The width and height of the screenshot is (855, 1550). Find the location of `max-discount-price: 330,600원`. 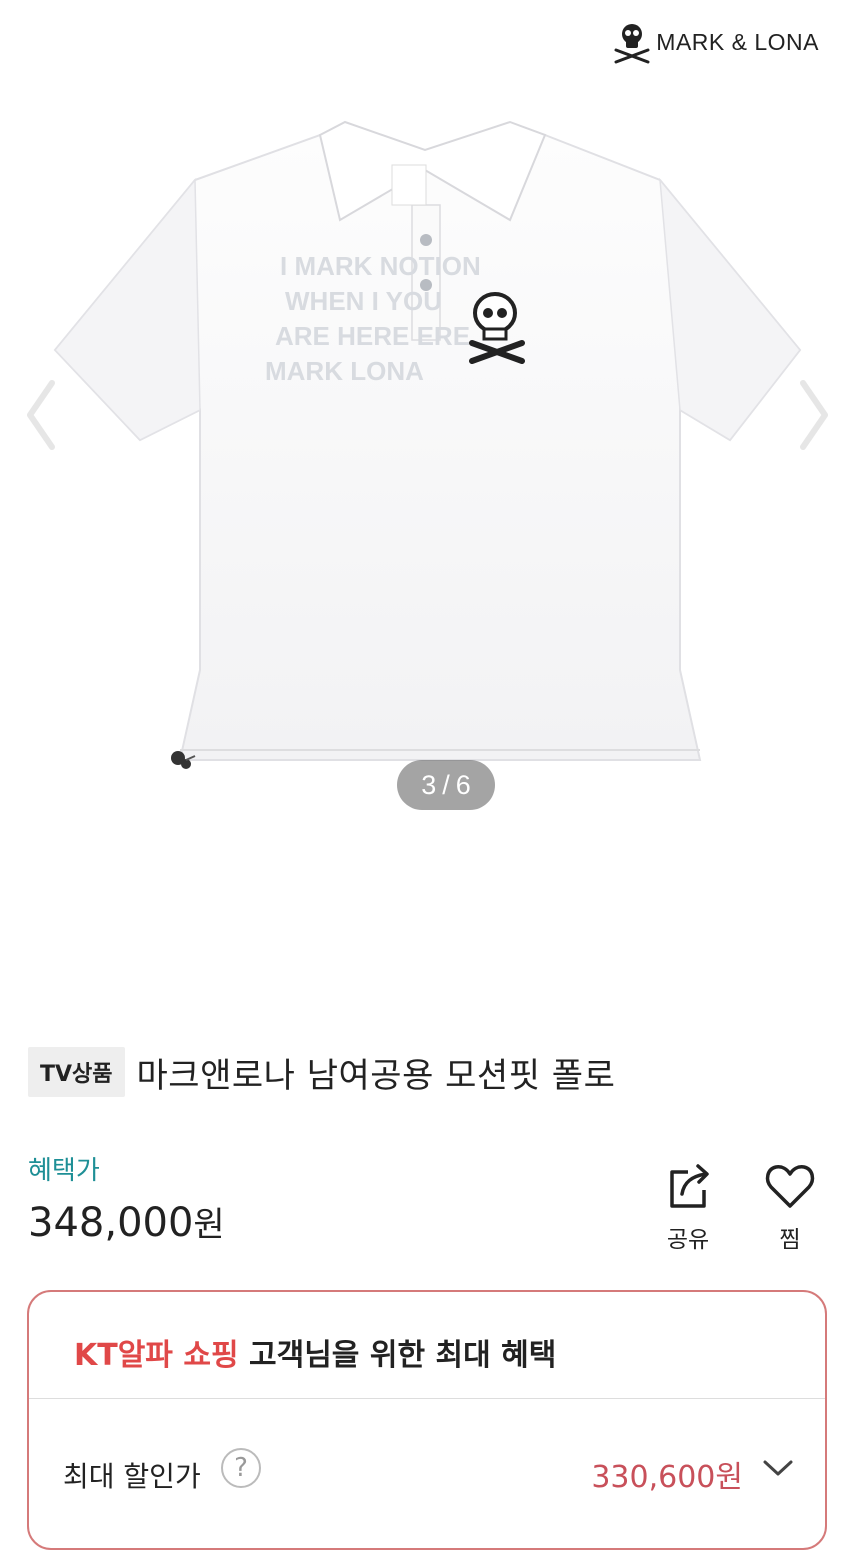

max-discount-price: 330,600원 is located at coordinates (667, 1477).